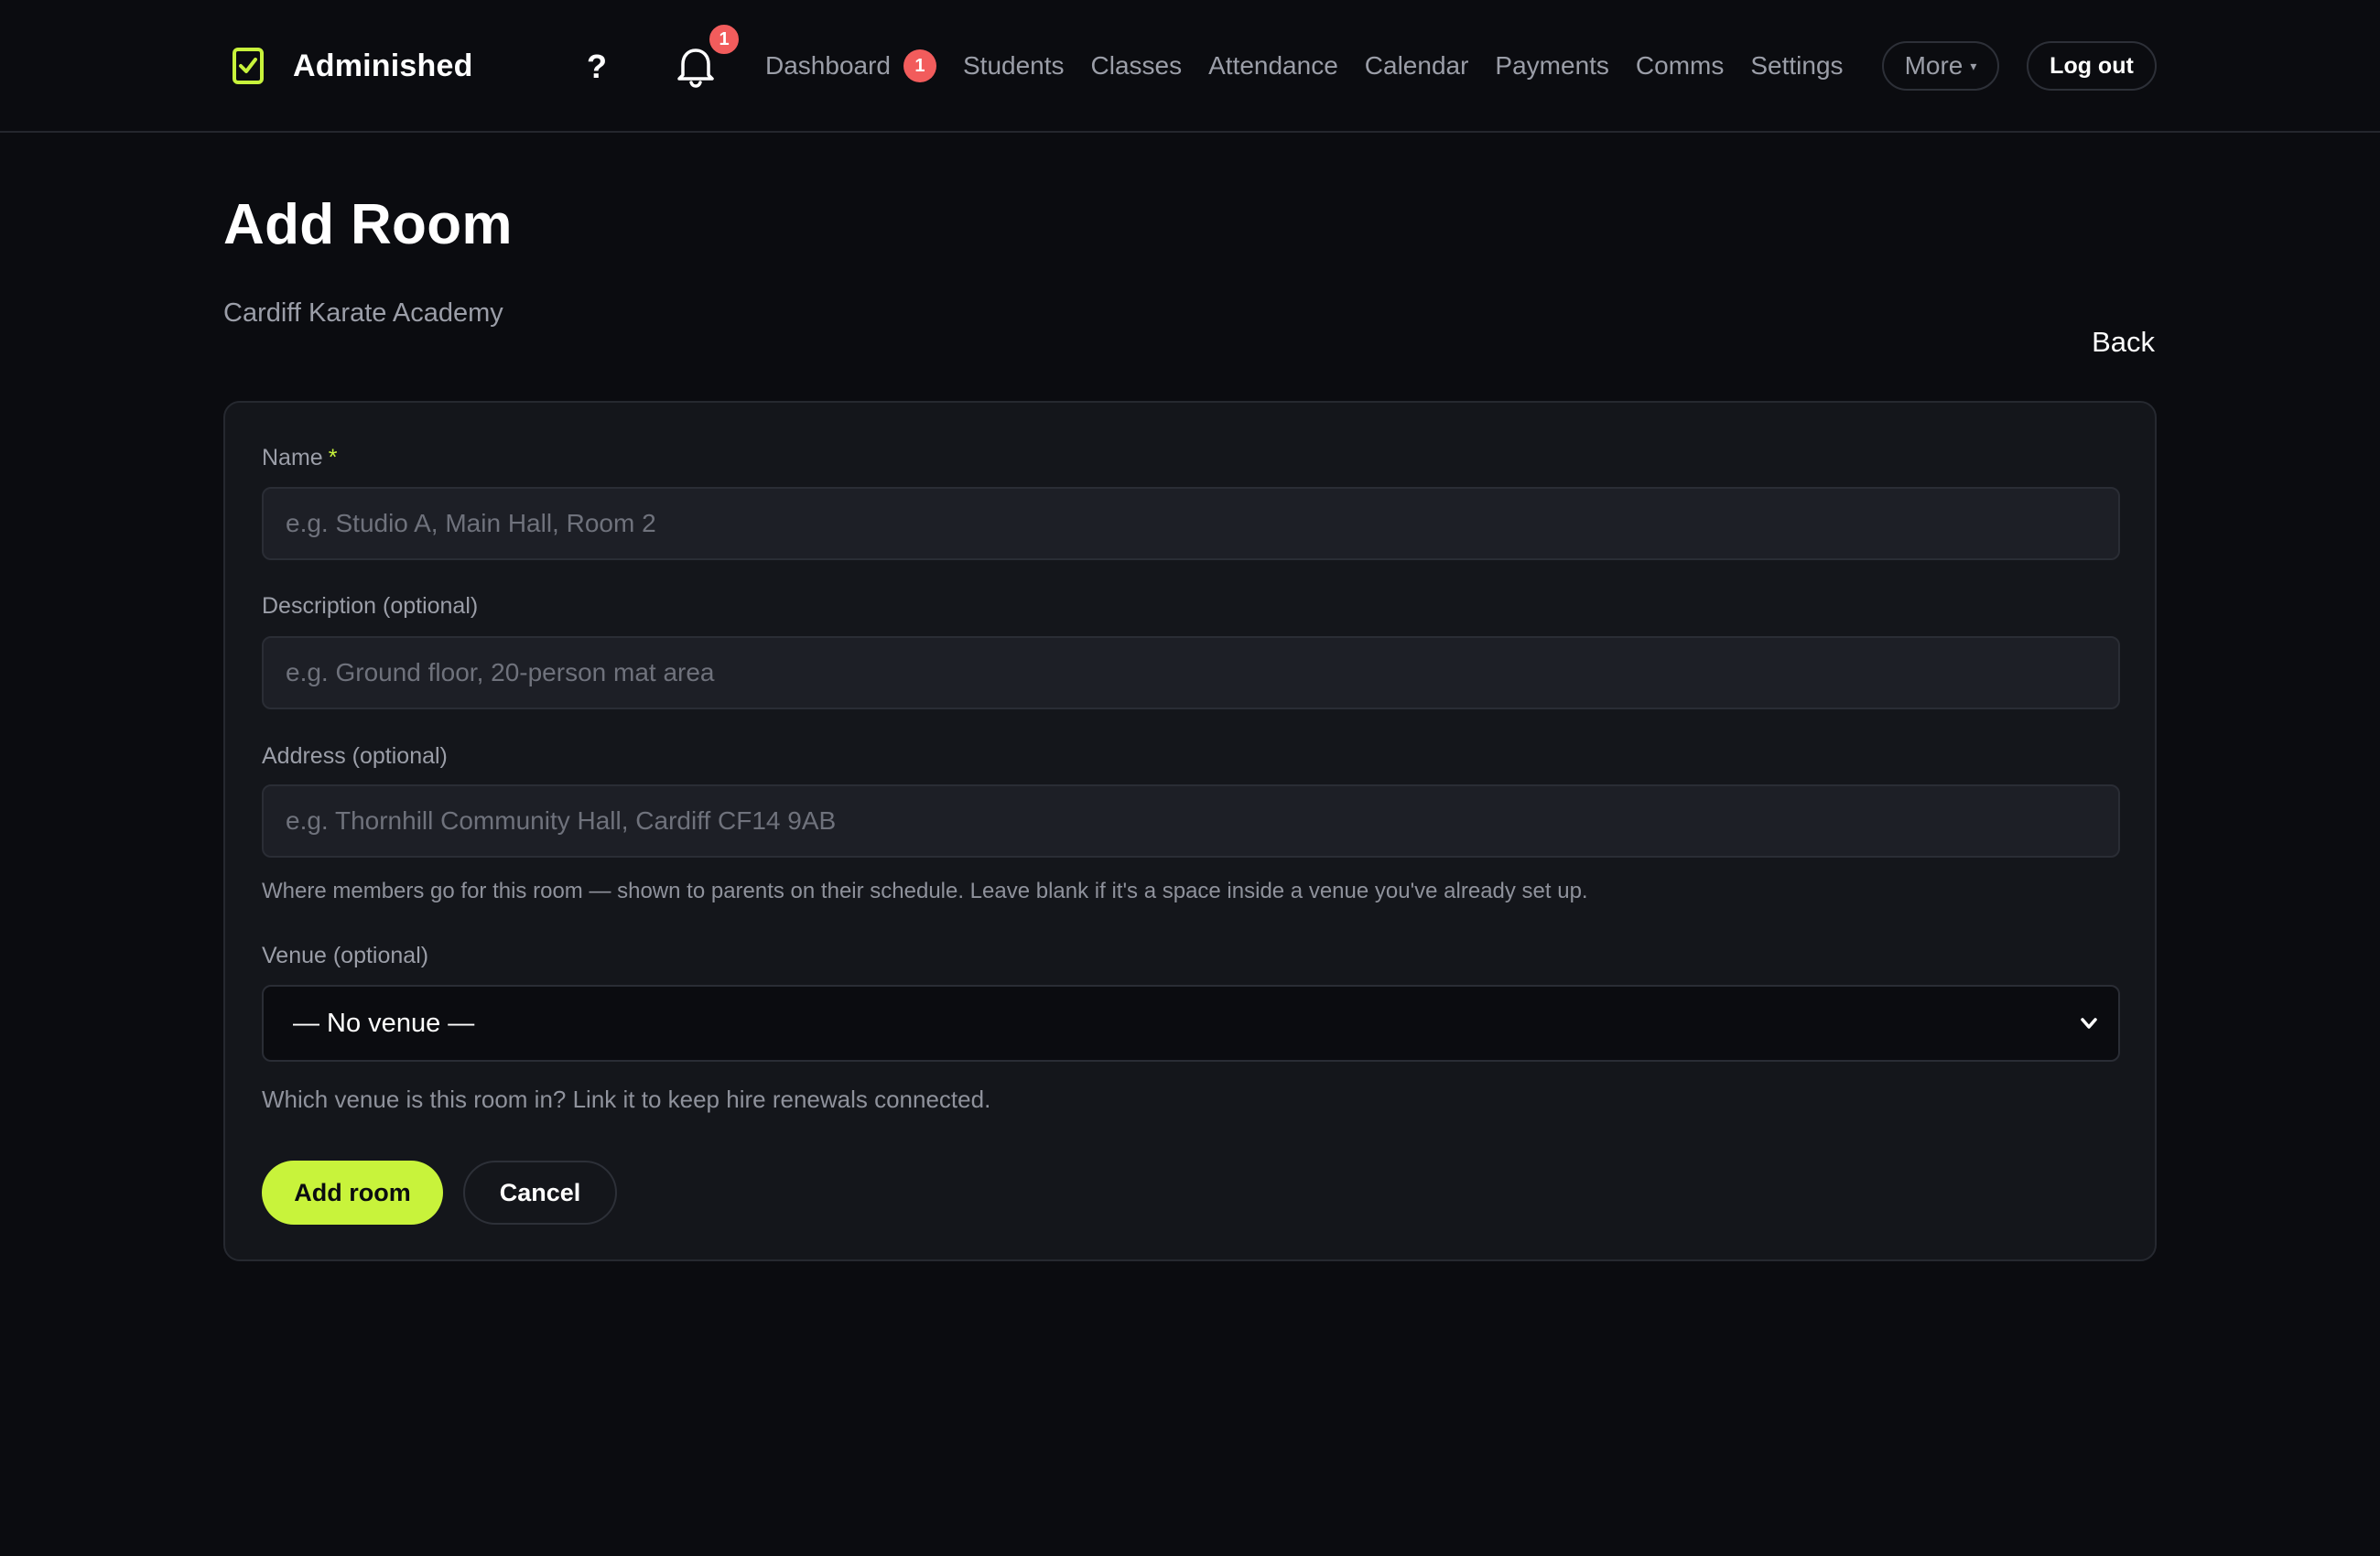 This screenshot has width=2380, height=1556. Describe the element at coordinates (384, 1023) in the screenshot. I see `venue-selected-value: — No venue —` at that location.